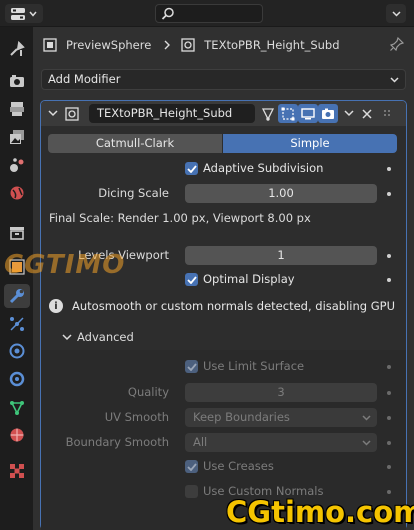 This screenshot has height=530, width=414. I want to click on edit-mode-toggle, so click(288, 113).